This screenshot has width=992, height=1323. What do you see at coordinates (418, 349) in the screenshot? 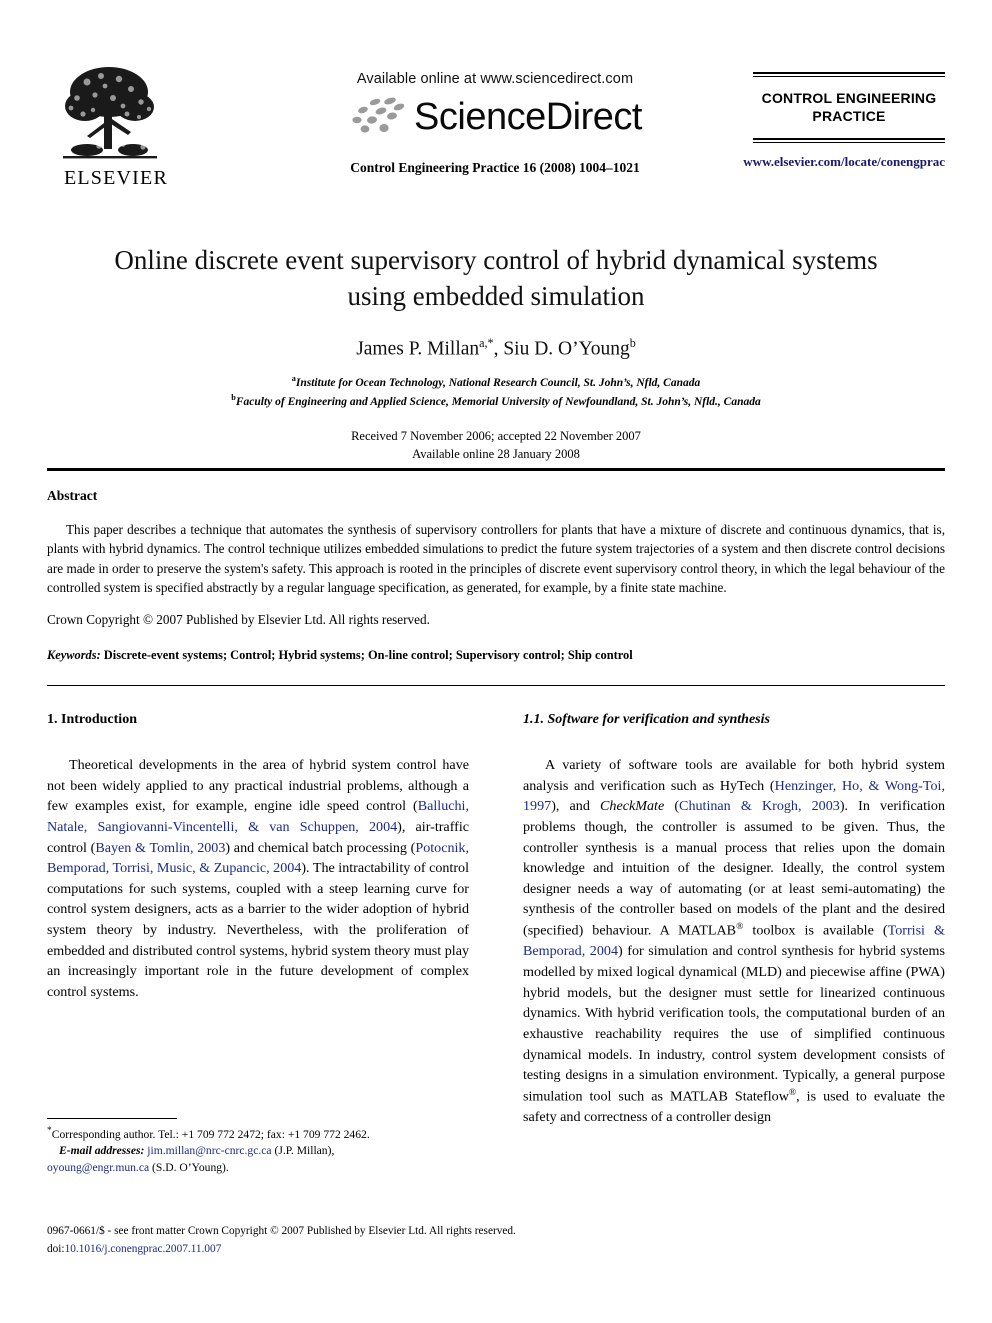
I see `author-1-name: James P. Millan` at bounding box center [418, 349].